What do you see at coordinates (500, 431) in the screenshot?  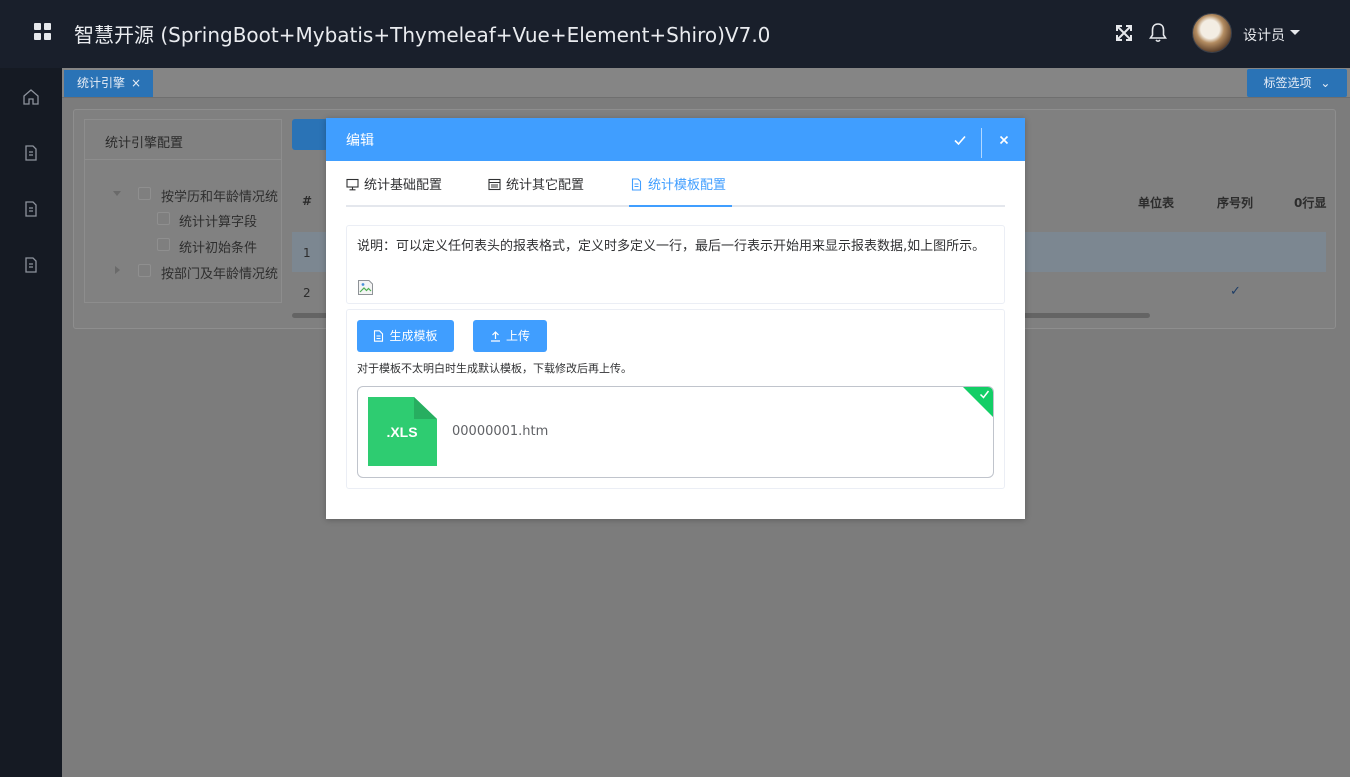 I see `file-name: 00000001.htm` at bounding box center [500, 431].